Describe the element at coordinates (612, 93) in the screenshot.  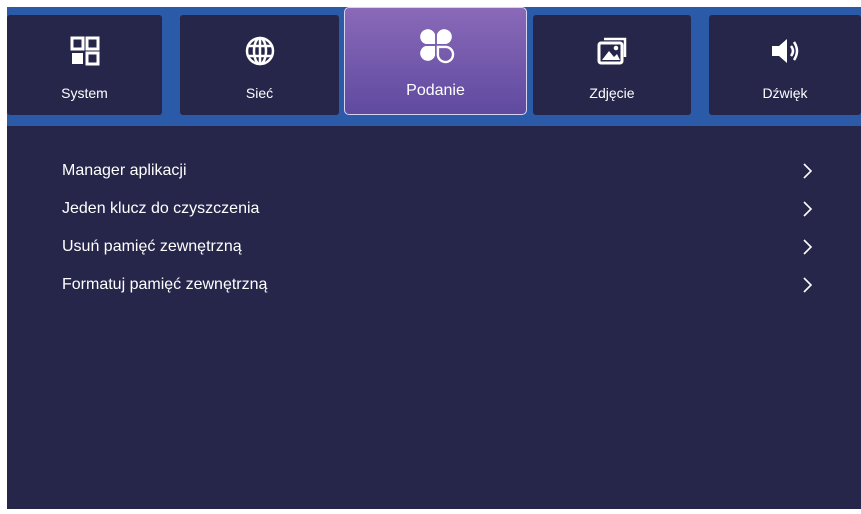
I see `tab-label: Zdjęcie` at that location.